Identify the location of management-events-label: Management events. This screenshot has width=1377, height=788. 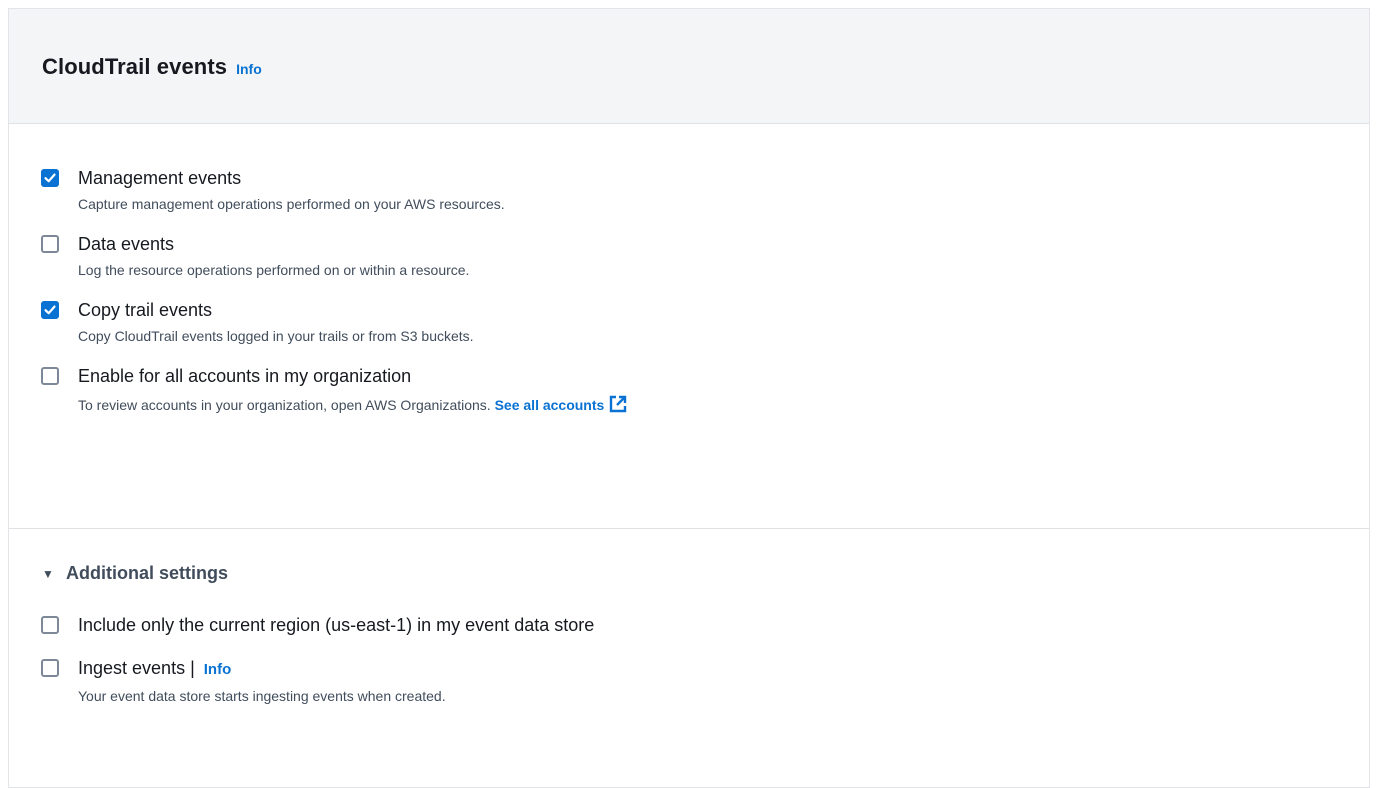
(160, 178).